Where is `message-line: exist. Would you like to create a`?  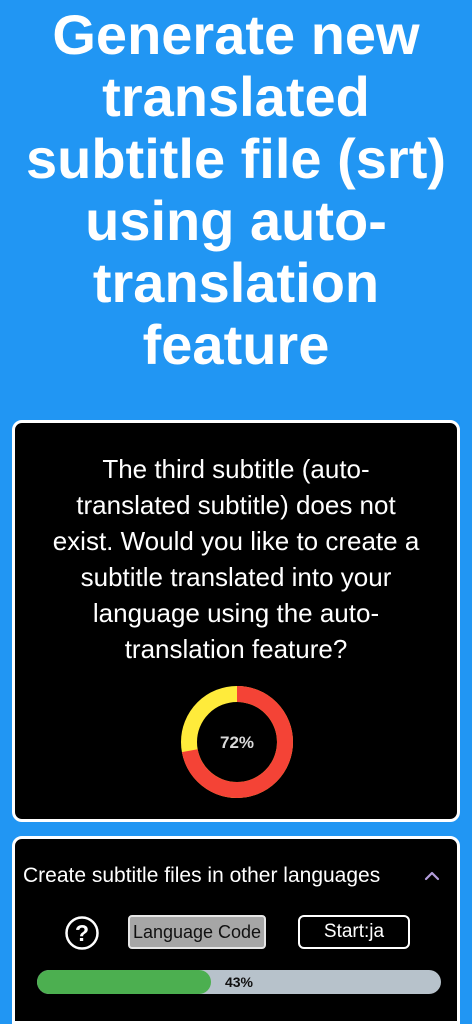
message-line: exist. Would you like to create a is located at coordinates (236, 541).